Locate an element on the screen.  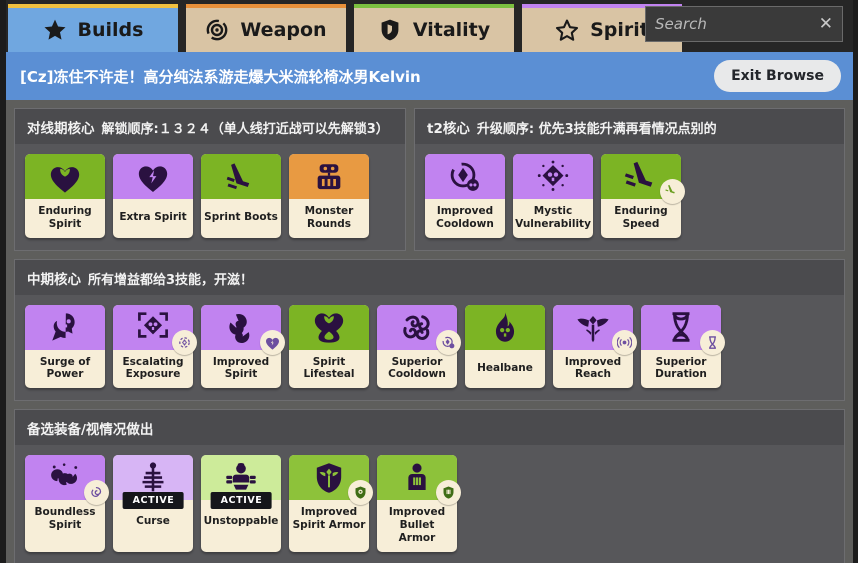
item-card: Boundless Spirit is located at coordinates (67, 503).